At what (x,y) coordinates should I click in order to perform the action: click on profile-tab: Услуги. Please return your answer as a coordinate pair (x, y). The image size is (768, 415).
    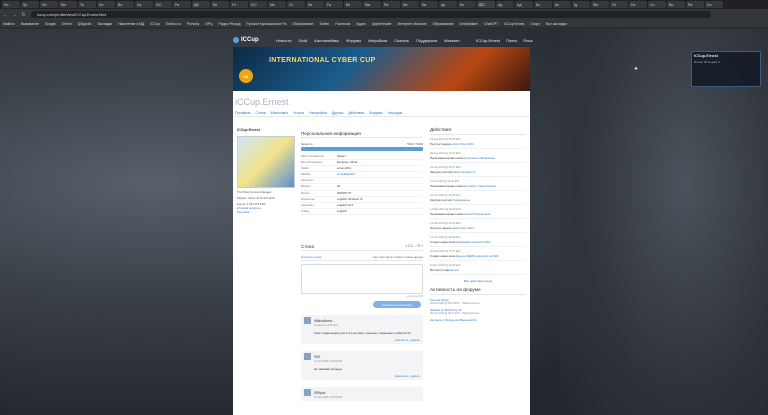
    Looking at the image, I should click on (298, 113).